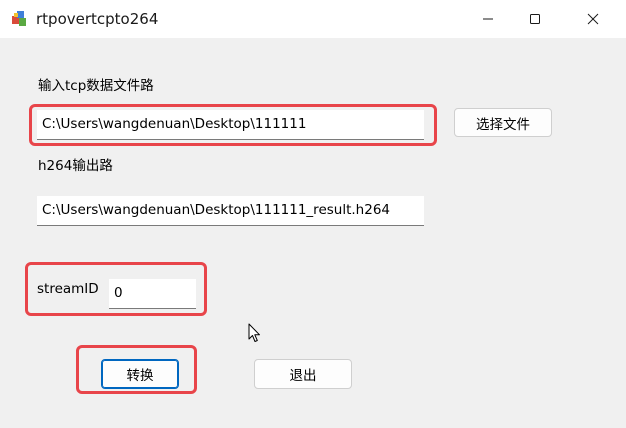 Image resolution: width=626 pixels, height=428 pixels. I want to click on close-button, so click(593, 19).